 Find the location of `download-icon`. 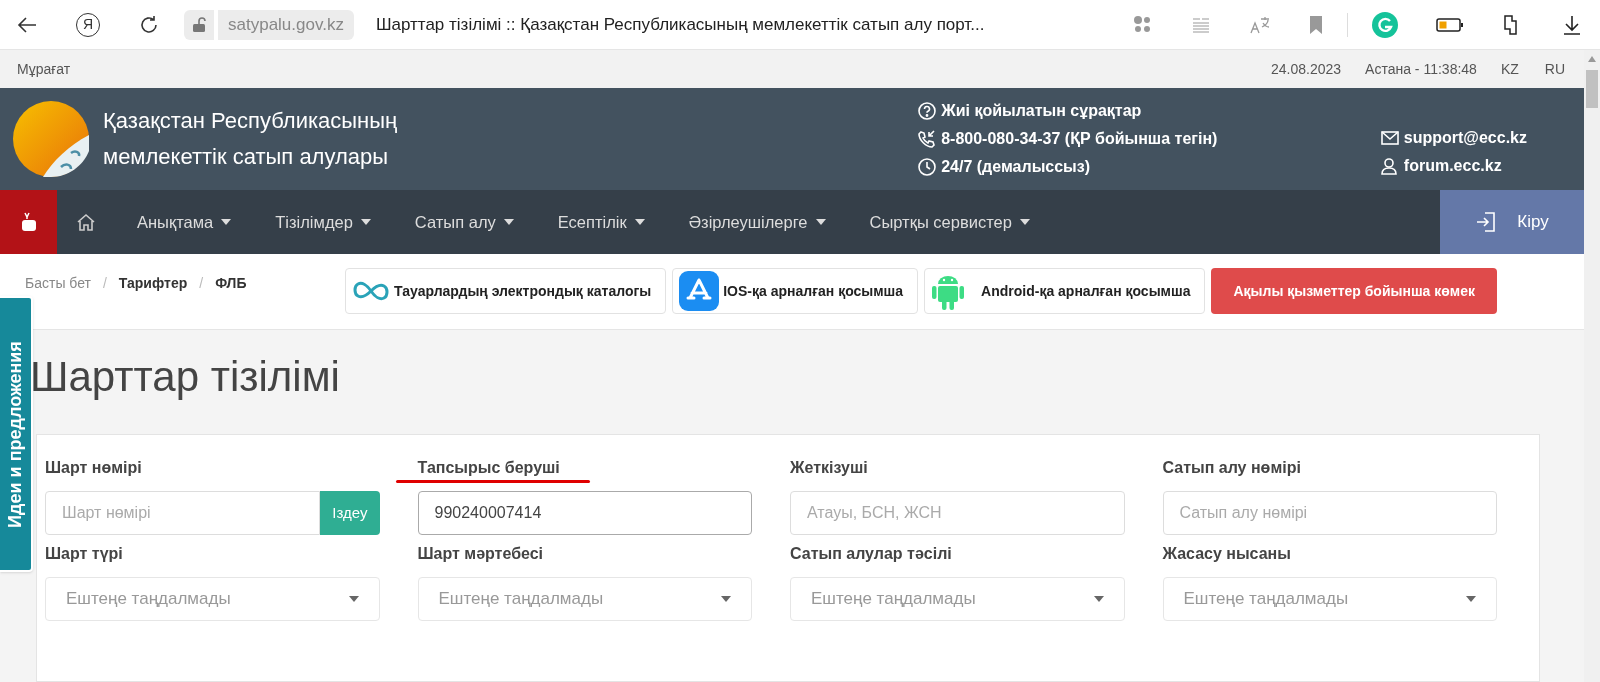

download-icon is located at coordinates (1572, 24).